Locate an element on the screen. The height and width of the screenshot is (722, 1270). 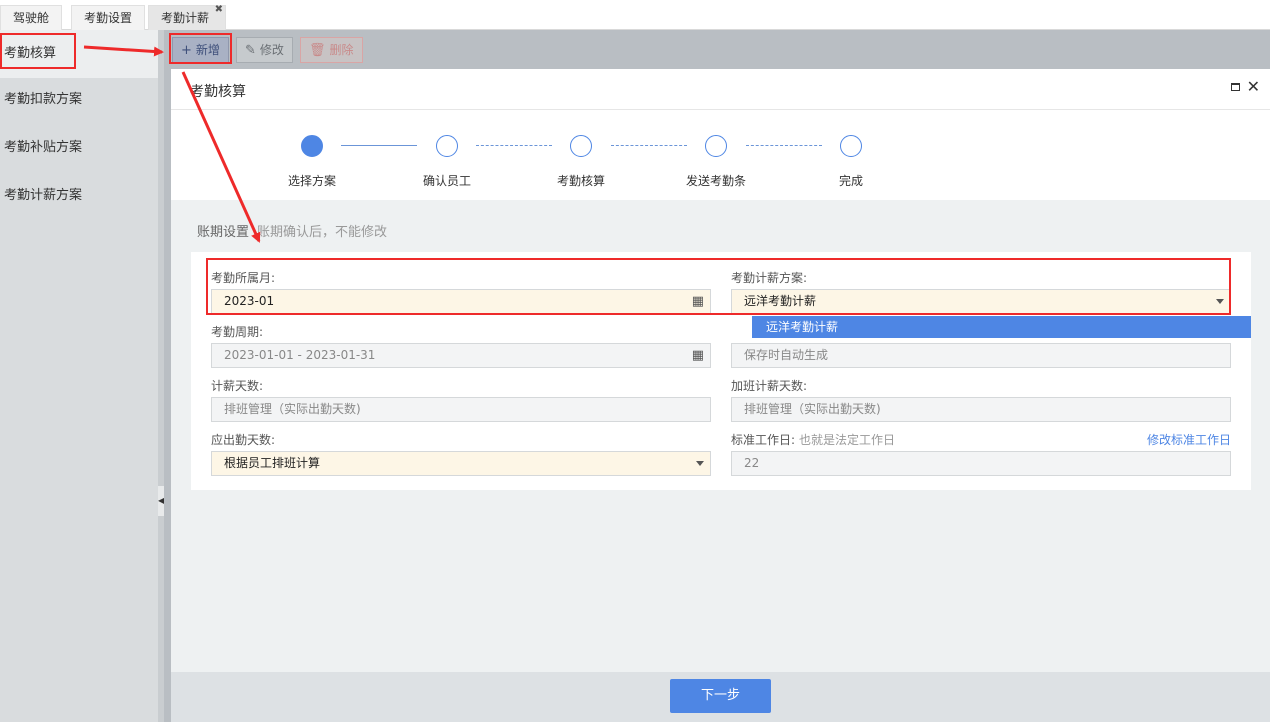
annotation-arrows is located at coordinates (172, 144).